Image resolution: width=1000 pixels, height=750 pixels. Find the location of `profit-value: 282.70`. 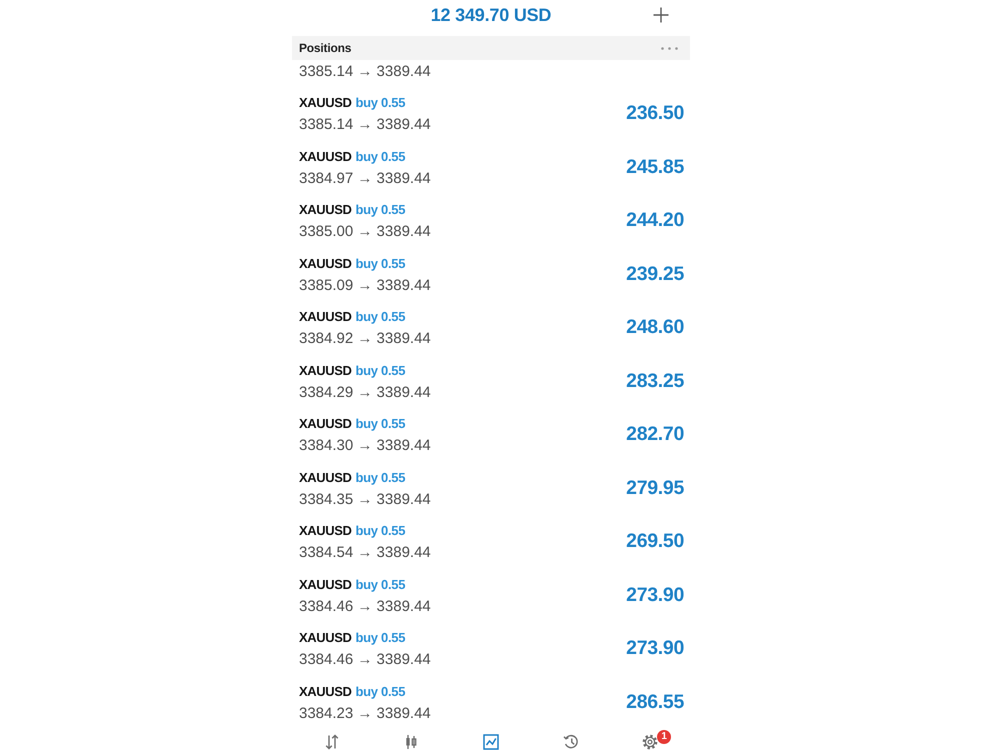

profit-value: 282.70 is located at coordinates (655, 434).